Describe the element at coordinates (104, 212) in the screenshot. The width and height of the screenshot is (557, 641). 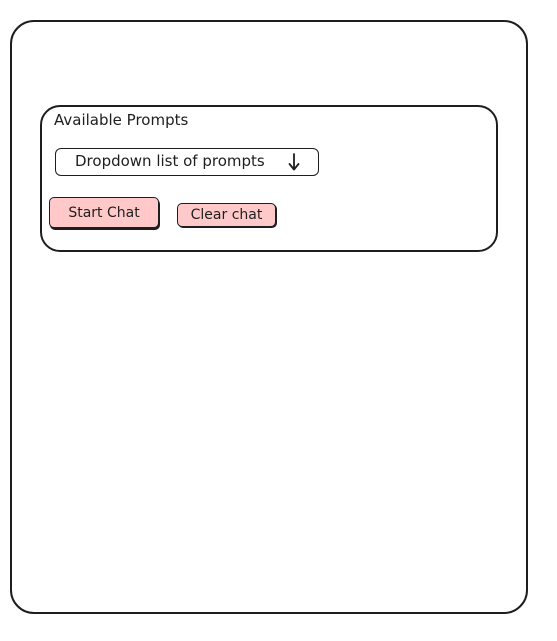
I see `start-chat-button: Start Chat` at that location.